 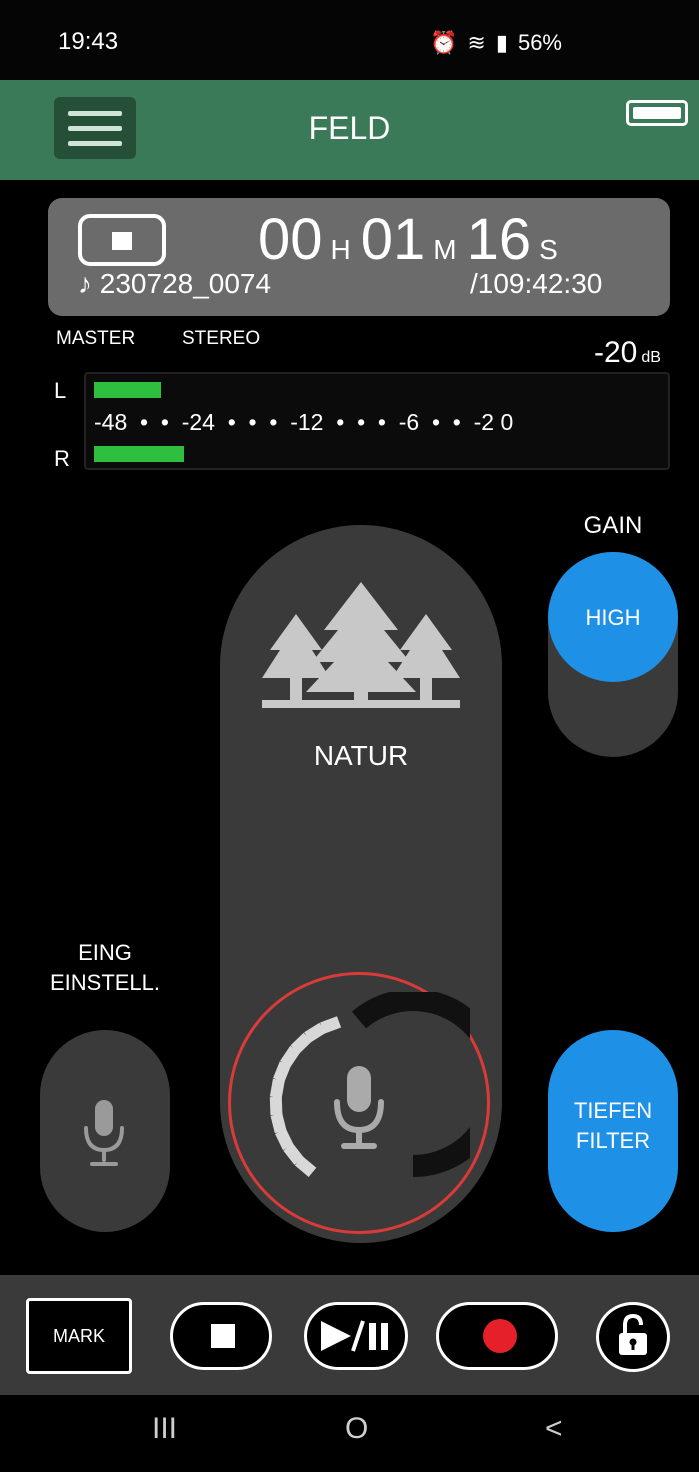 I want to click on unlock-icon, so click(x=633, y=1334).